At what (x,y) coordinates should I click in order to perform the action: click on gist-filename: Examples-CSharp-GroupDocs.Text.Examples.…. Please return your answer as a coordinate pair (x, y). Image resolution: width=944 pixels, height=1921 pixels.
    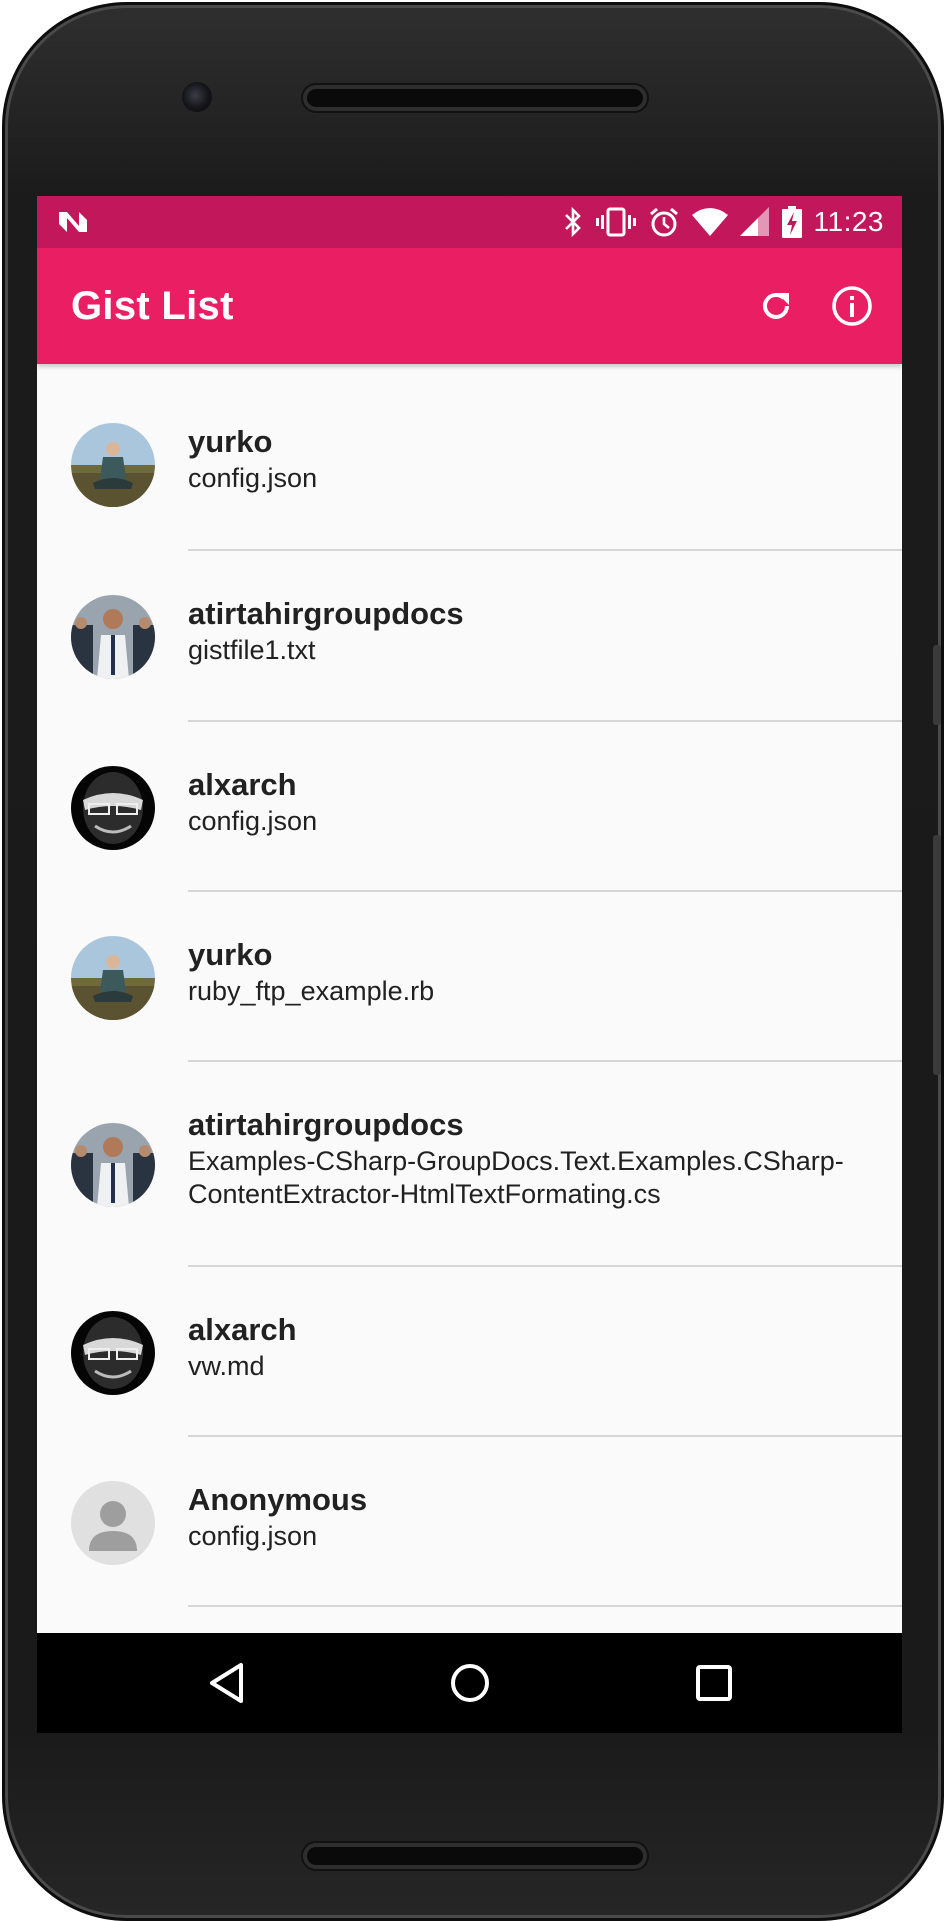
    Looking at the image, I should click on (516, 1177).